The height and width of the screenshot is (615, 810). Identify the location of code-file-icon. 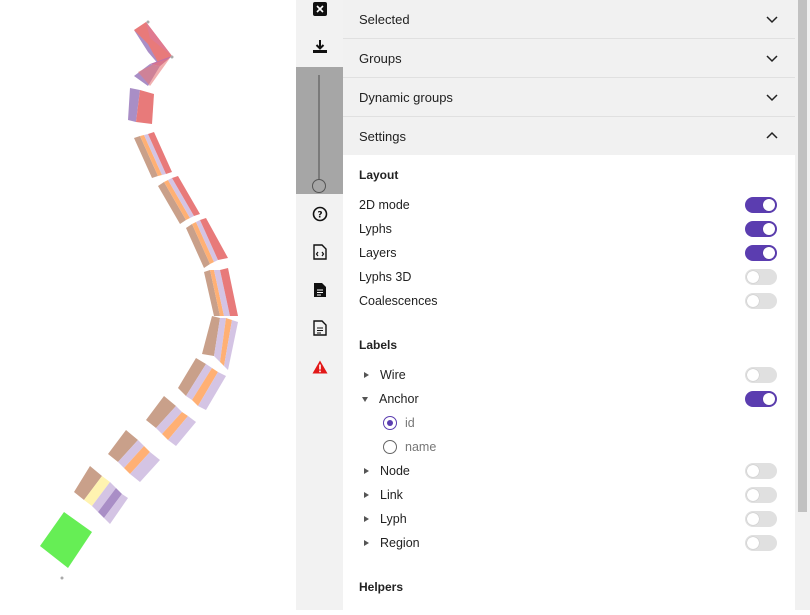
(319, 252).